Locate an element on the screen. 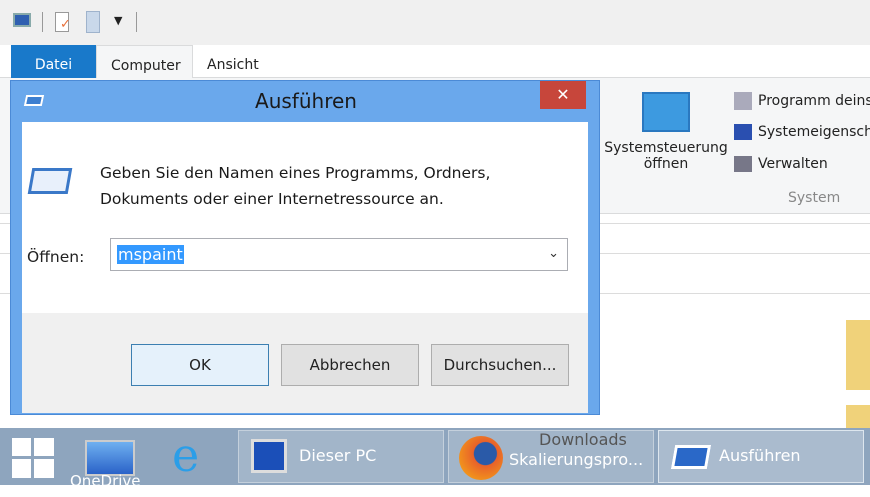  taskbar-label: Ausführen is located at coordinates (760, 455).